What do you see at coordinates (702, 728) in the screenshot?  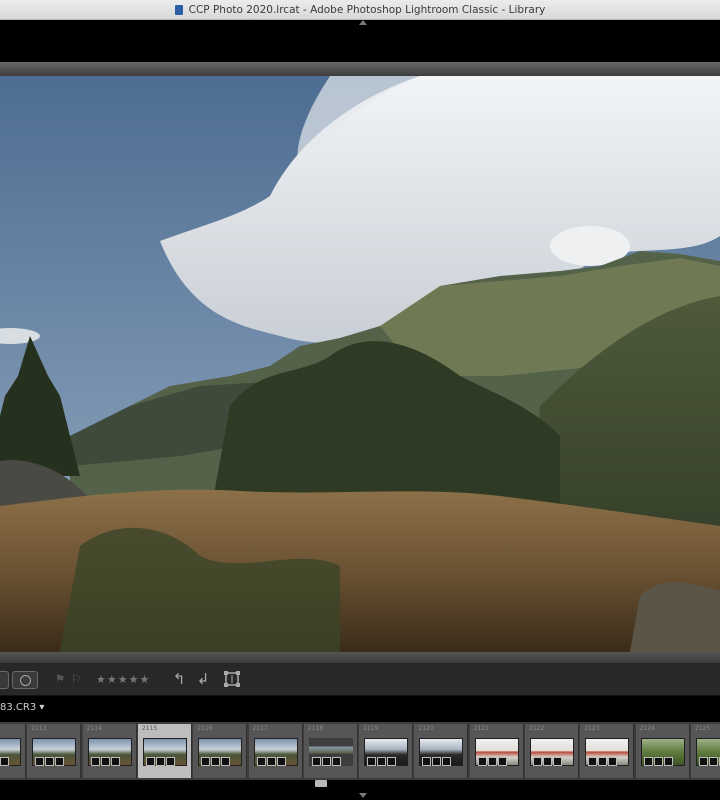 I see `filmstrip-cell-number: 2125` at bounding box center [702, 728].